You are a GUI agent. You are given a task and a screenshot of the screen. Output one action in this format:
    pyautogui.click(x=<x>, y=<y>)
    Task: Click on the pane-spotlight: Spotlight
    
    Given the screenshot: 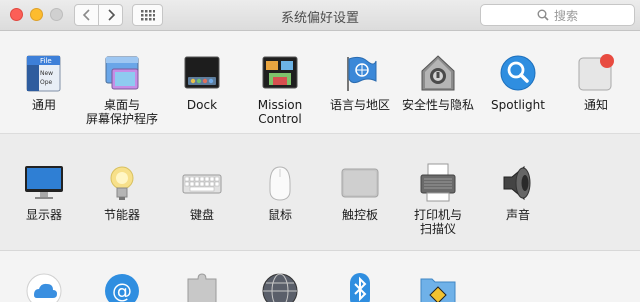 What is the action you would take?
    pyautogui.click(x=518, y=82)
    